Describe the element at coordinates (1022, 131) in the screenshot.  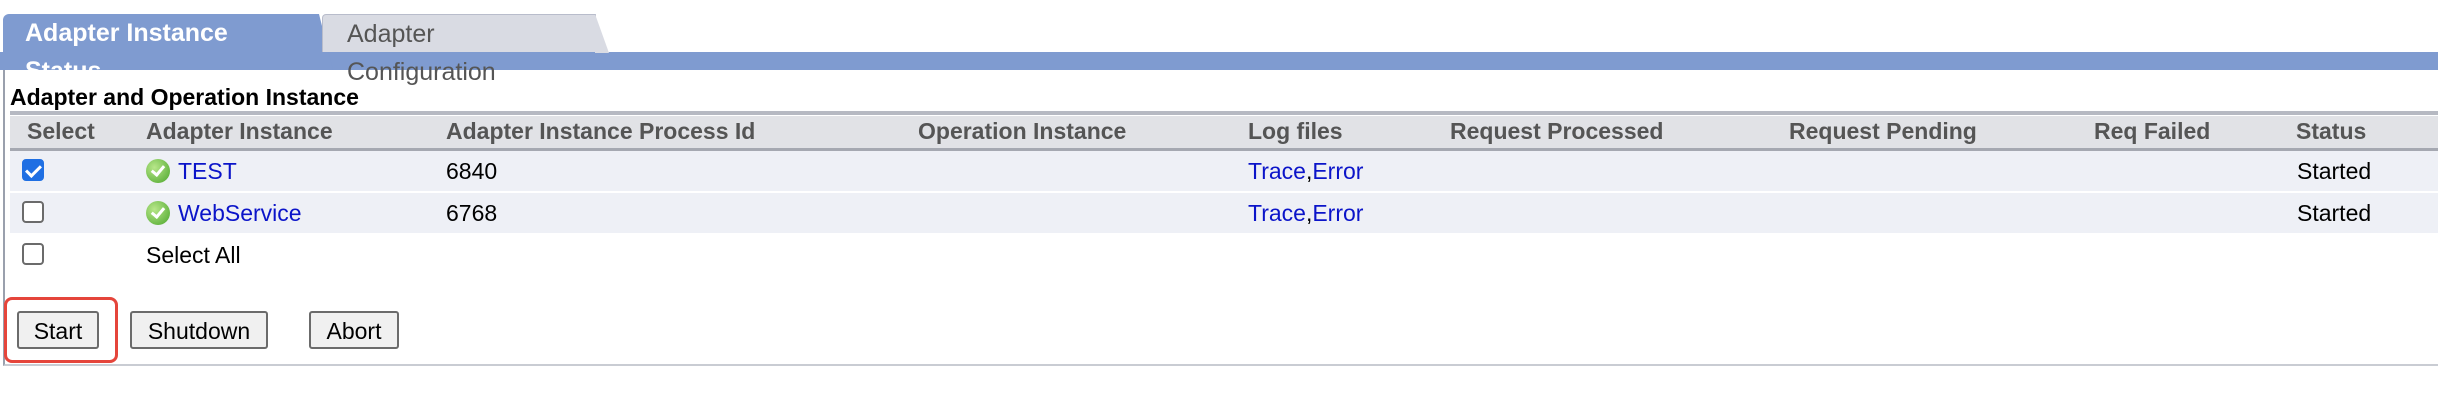
I see `header-operation-instance: Operation Instance` at that location.